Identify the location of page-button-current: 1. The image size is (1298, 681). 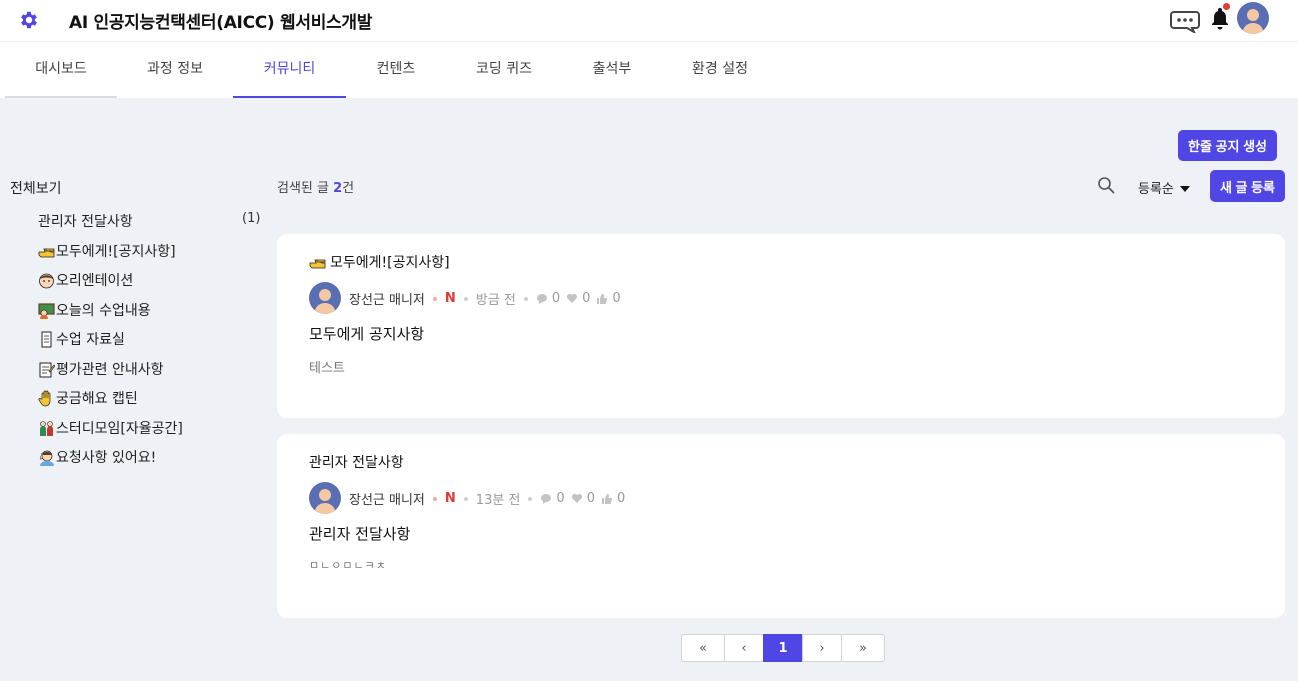
(783, 648).